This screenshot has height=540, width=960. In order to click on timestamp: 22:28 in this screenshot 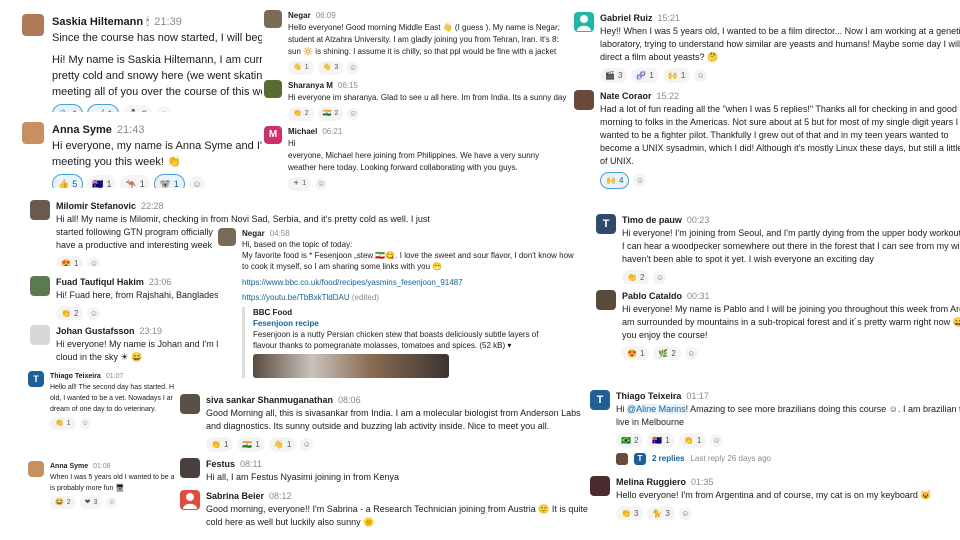, I will do `click(152, 206)`.